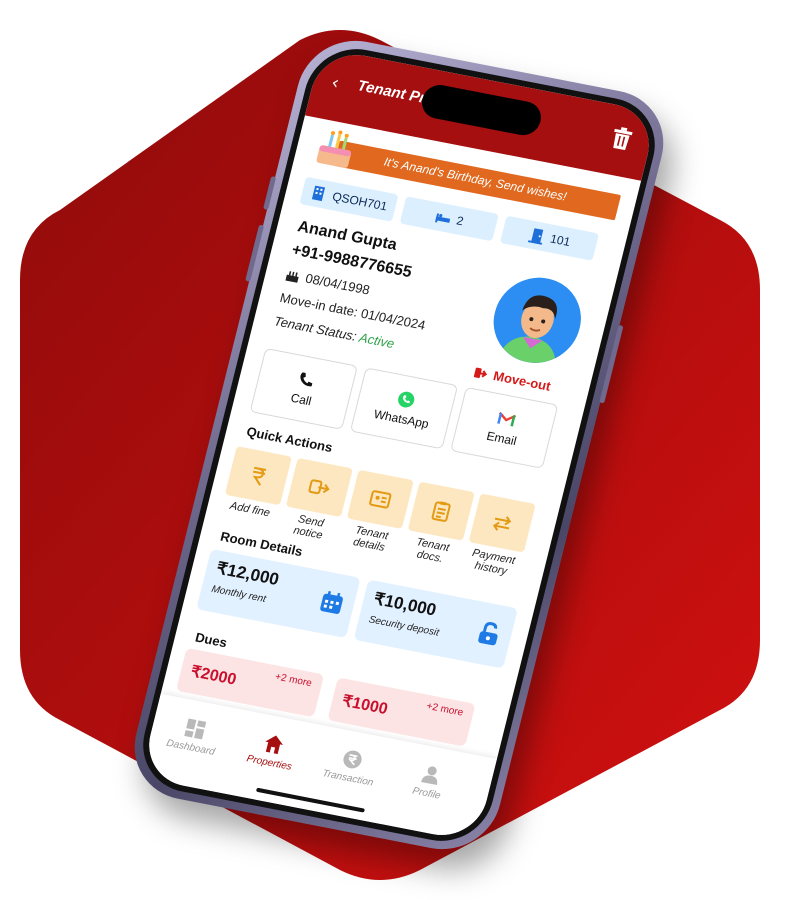  Describe the element at coordinates (292, 276) in the screenshot. I see `birthday-cake-icon` at that location.